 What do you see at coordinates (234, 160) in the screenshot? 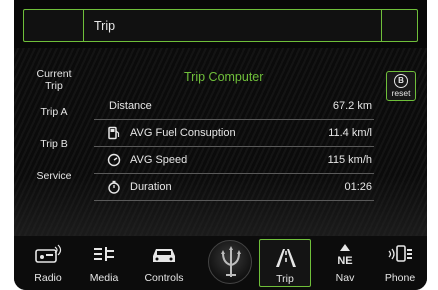
I see `trip-row-speed: AVG Speed 115 km/h` at bounding box center [234, 160].